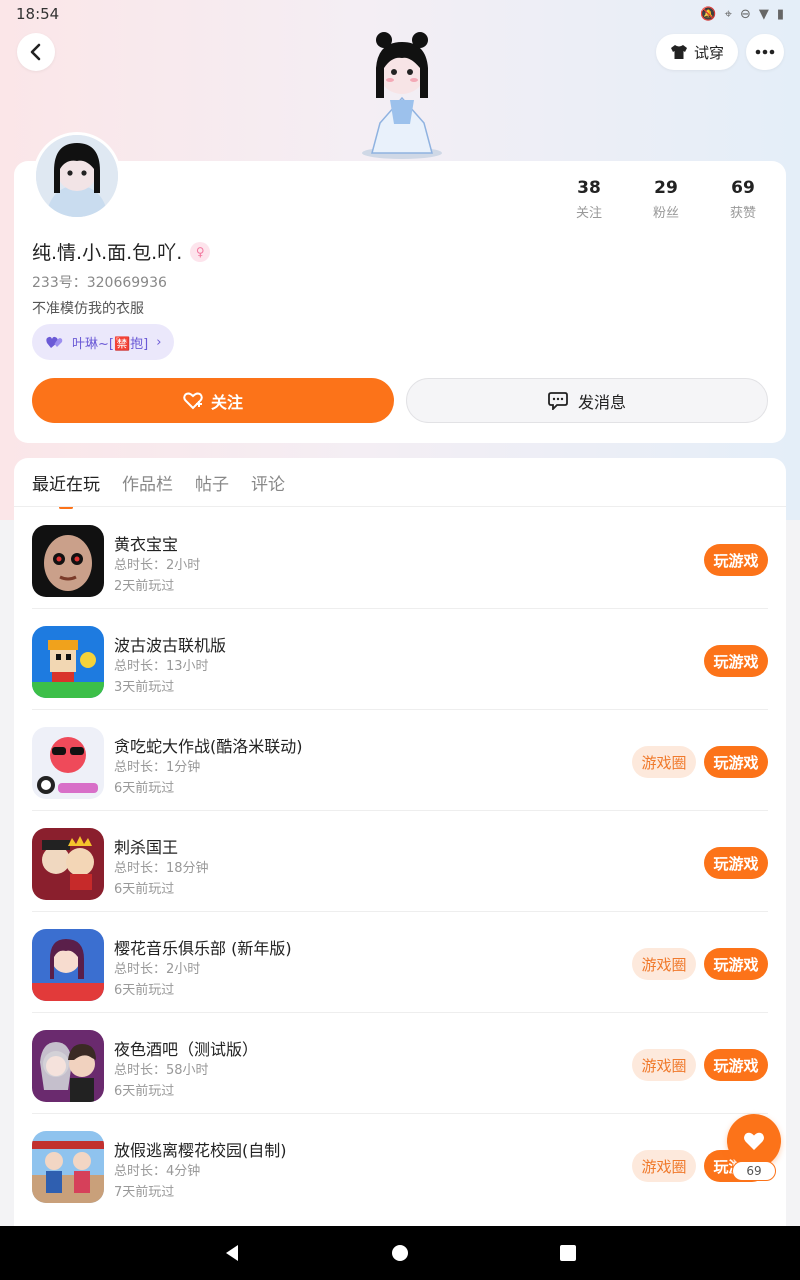  What do you see at coordinates (400, 962) in the screenshot?
I see `game-row: 樱花音乐俱乐部 (新年版) 总时长：2小时 6天前玩过 游戏圈 玩游戏` at bounding box center [400, 962].